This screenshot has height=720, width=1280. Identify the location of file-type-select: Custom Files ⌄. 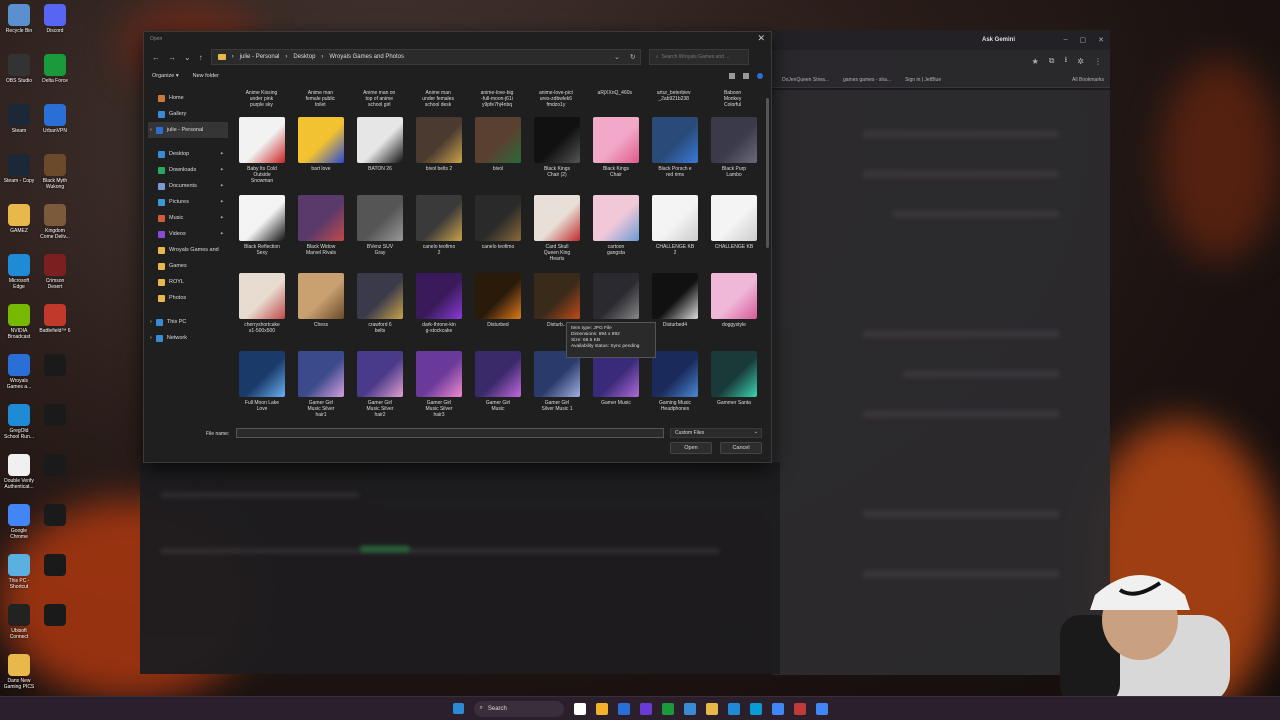
(716, 433).